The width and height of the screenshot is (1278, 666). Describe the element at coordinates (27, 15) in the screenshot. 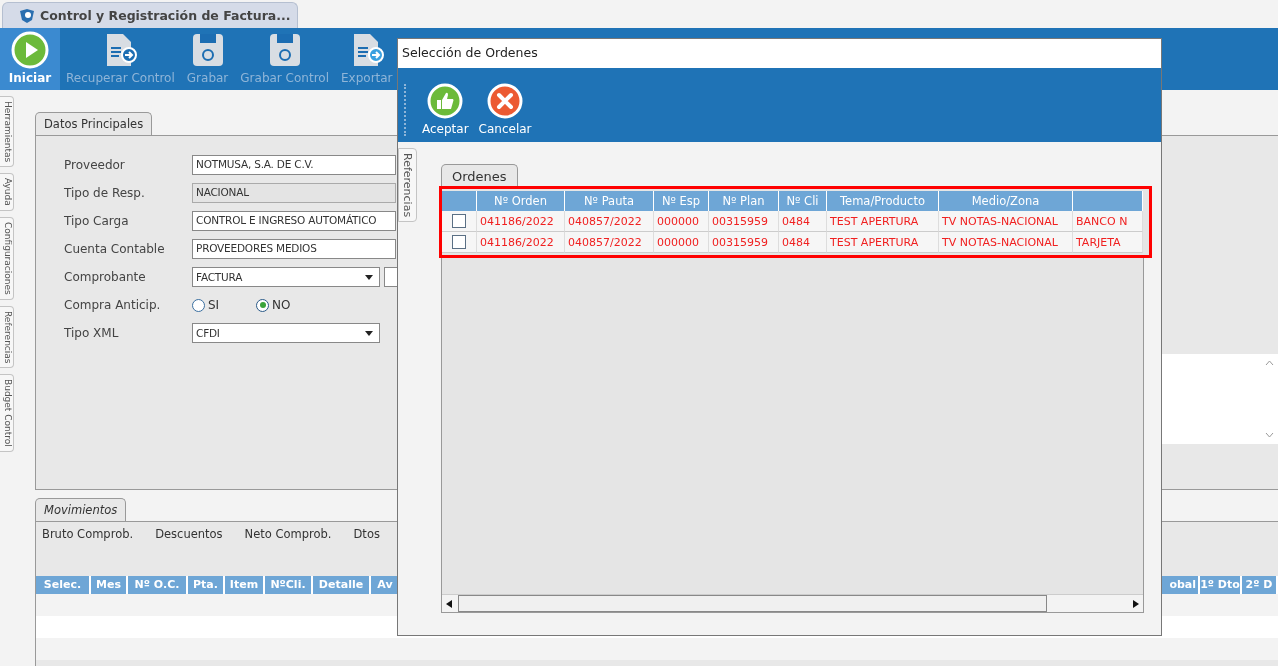

I see `shield-logo-icon` at that location.